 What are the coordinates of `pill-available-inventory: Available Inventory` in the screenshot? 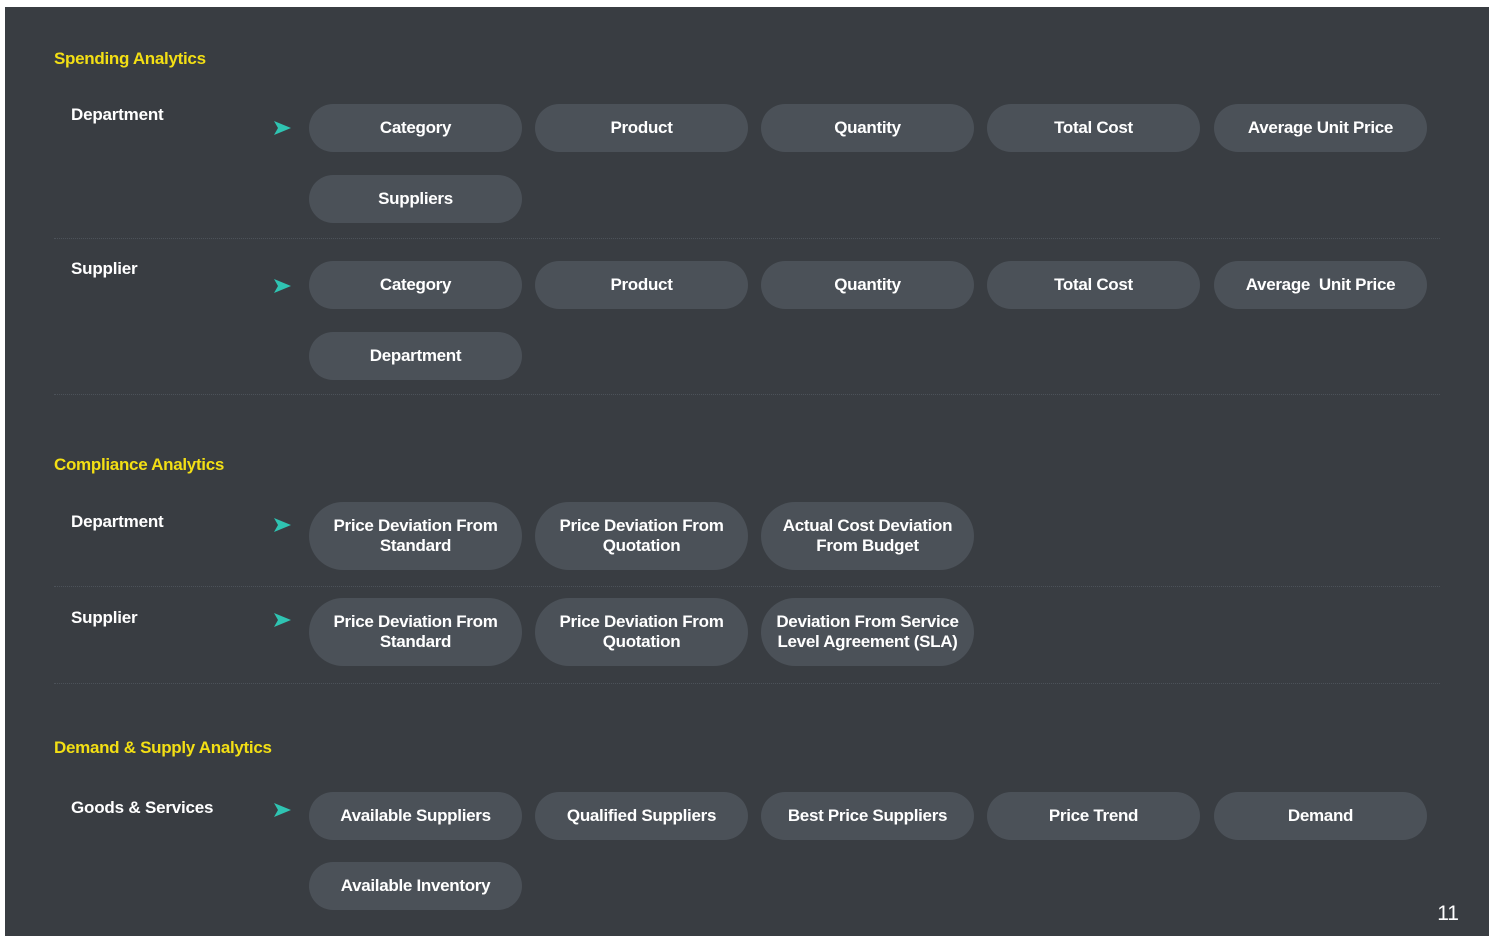 It's located at (415, 886).